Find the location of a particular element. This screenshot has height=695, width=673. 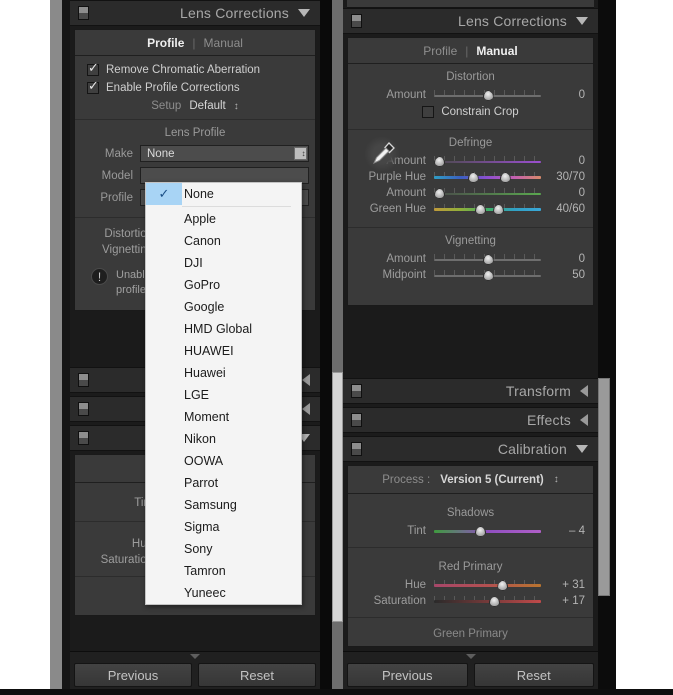

right-red-saturation-row: Saturation + 17 is located at coordinates (470, 601).